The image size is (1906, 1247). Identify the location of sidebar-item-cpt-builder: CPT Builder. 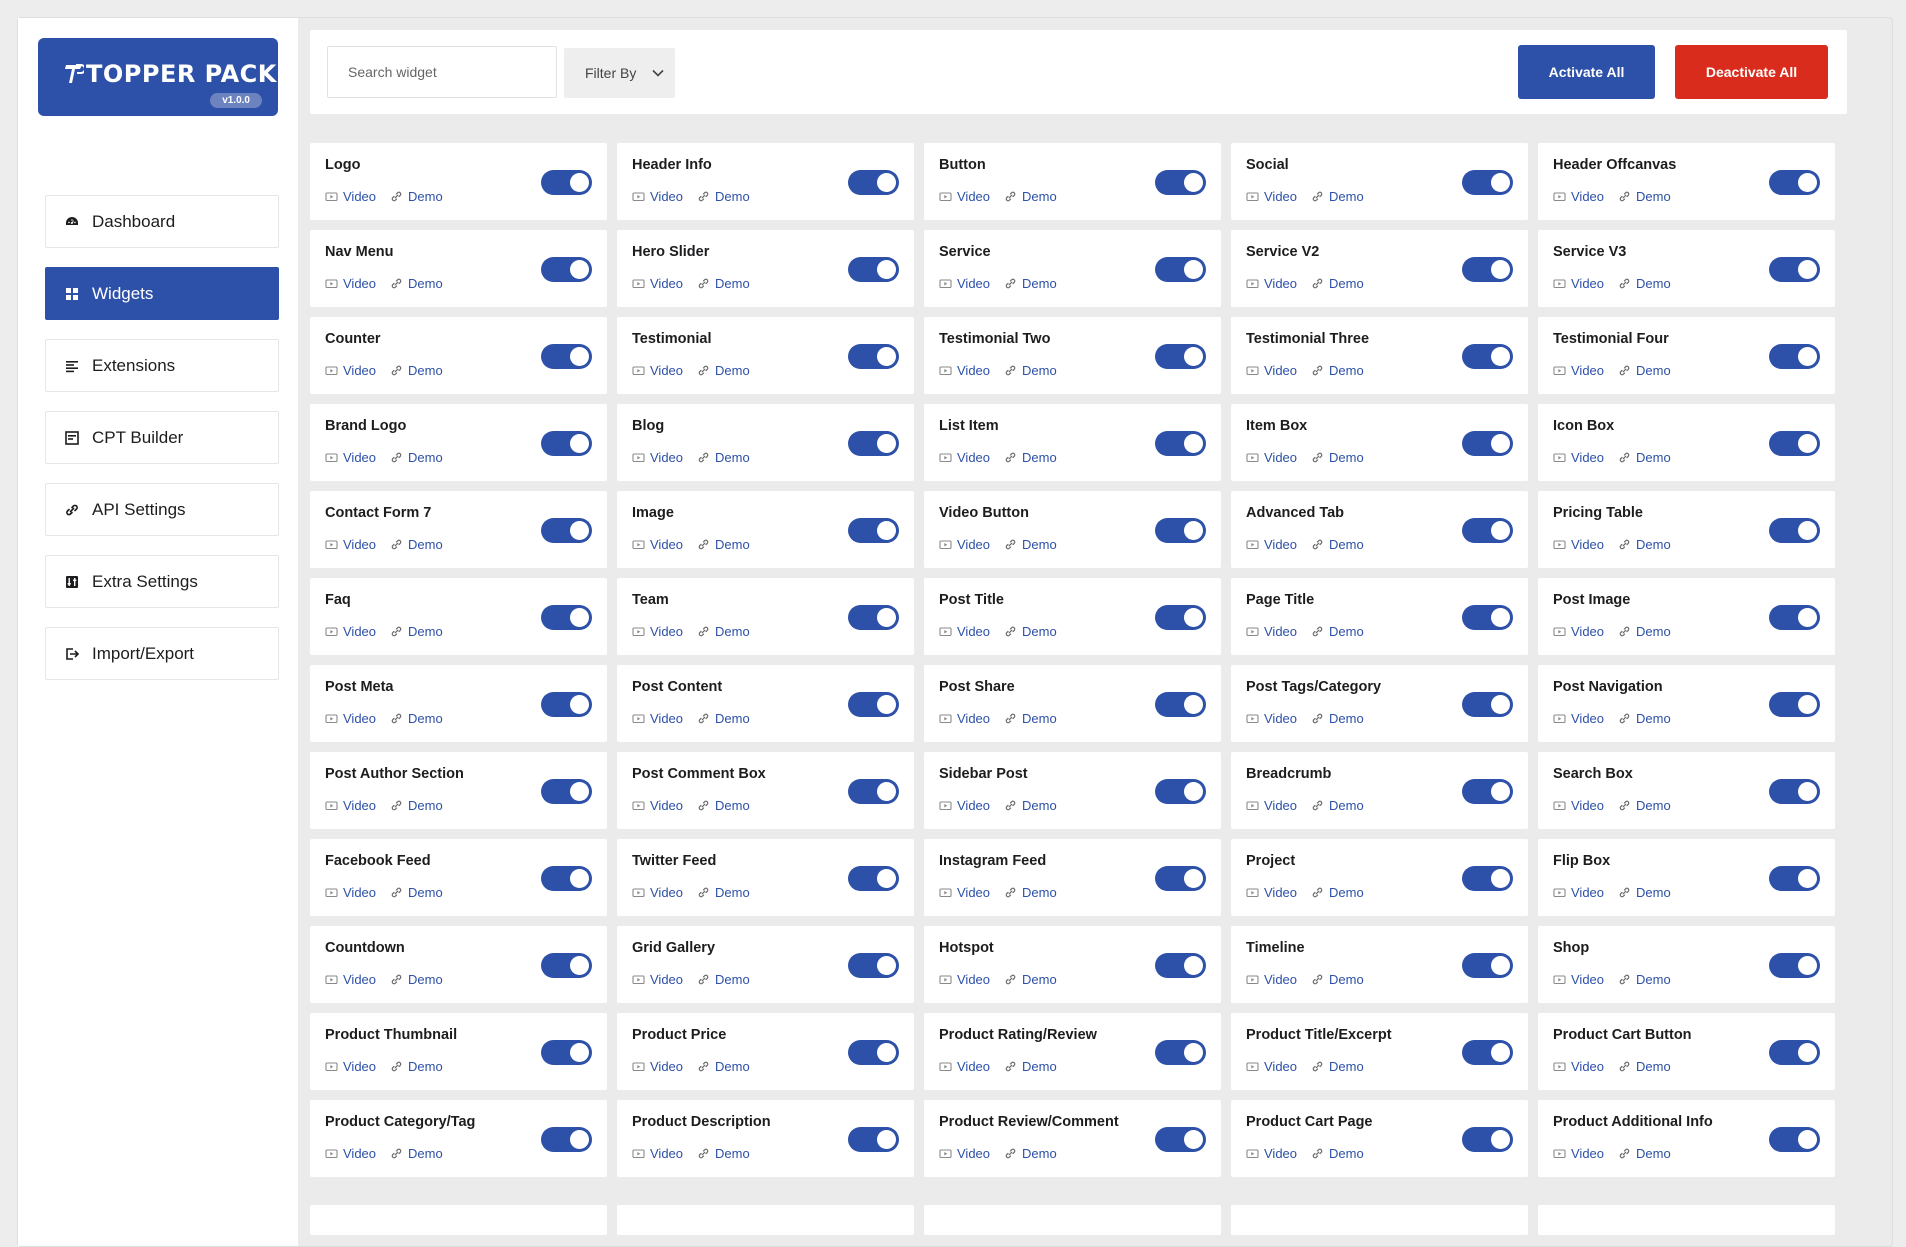
(162, 437).